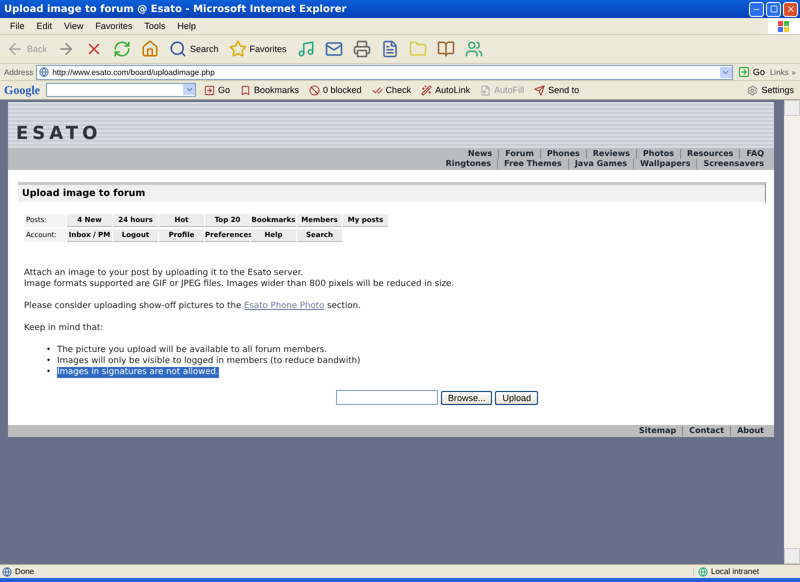 This screenshot has height=582, width=800. What do you see at coordinates (703, 571) in the screenshot?
I see `globe-icon` at bounding box center [703, 571].